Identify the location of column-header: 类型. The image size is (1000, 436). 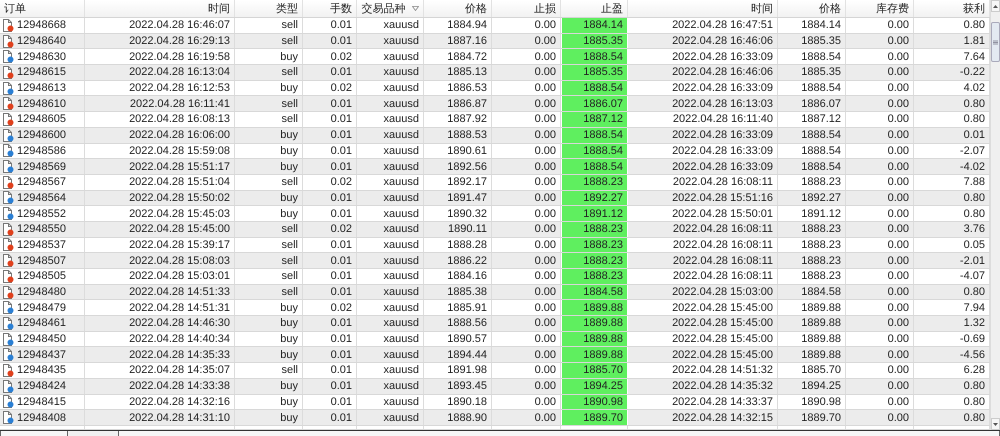
(269, 8).